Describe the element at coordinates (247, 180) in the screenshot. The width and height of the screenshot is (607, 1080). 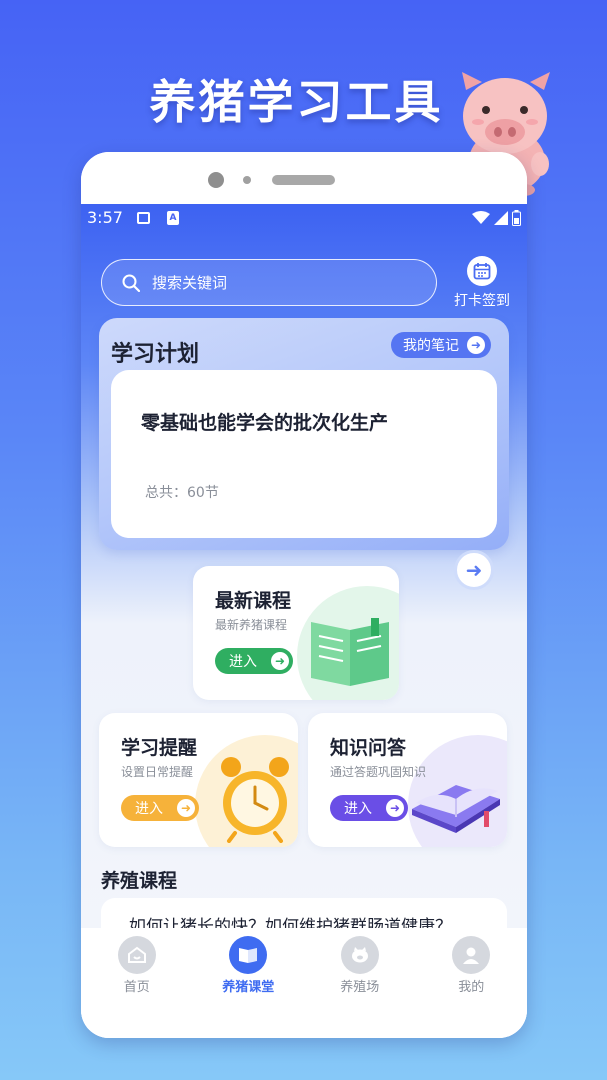
I see `sensor-icon` at that location.